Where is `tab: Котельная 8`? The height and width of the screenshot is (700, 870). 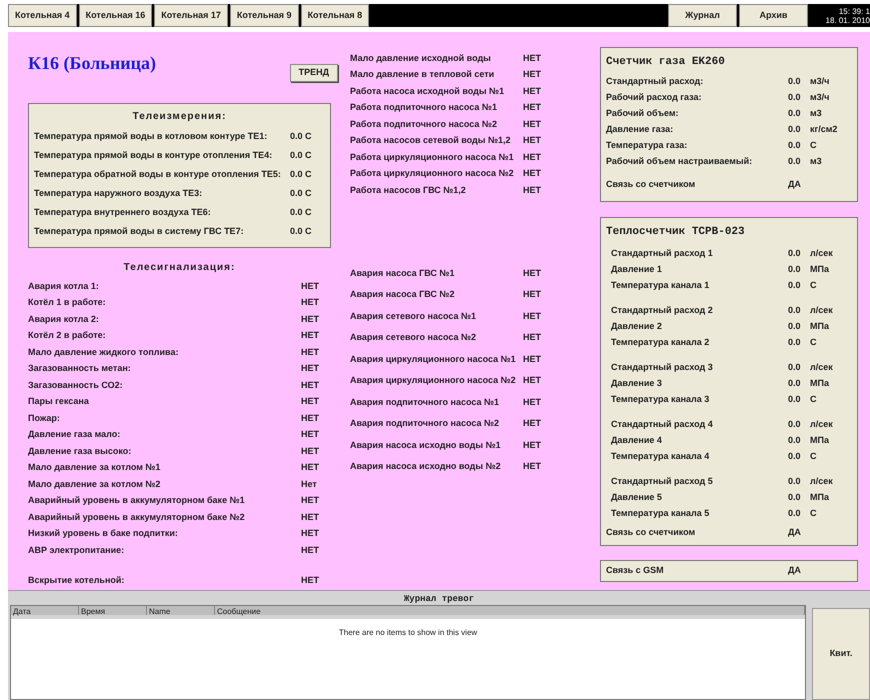 tab: Котельная 8 is located at coordinates (335, 15).